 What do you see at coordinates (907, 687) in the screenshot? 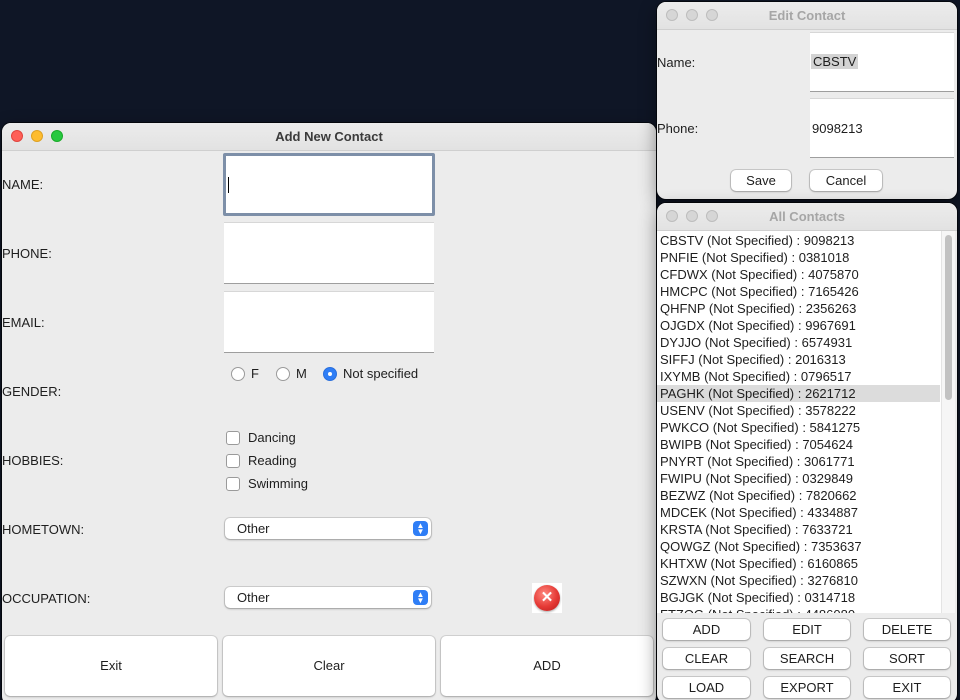
I see `list-exit-button: EXIT` at bounding box center [907, 687].